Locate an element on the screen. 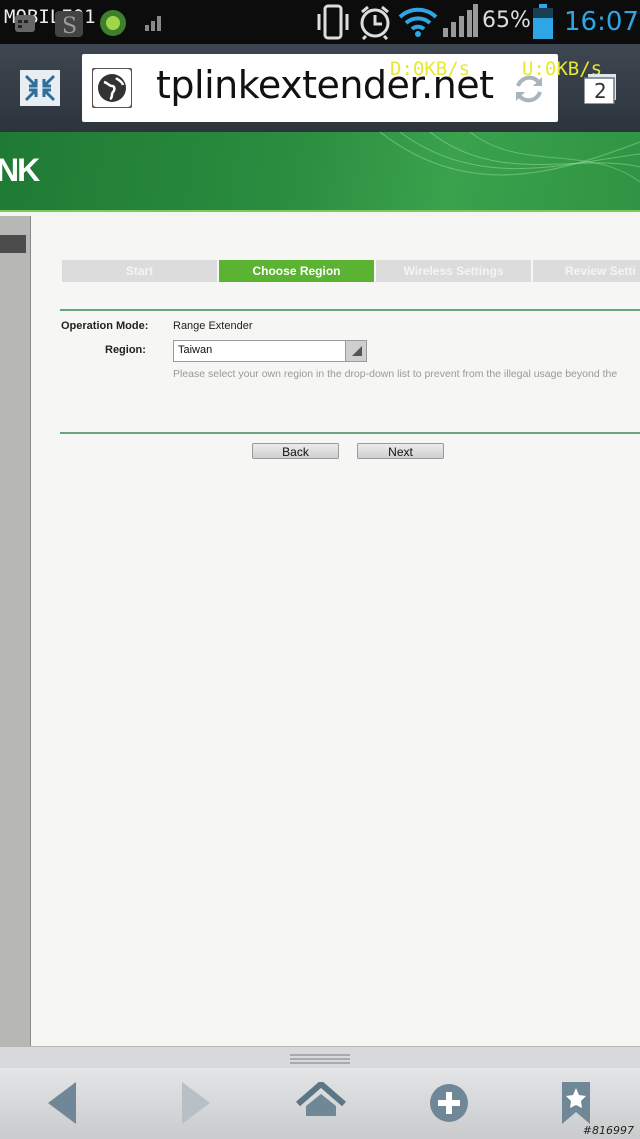 This screenshot has width=640, height=1139. add-bookmark-icon is located at coordinates (449, 1105).